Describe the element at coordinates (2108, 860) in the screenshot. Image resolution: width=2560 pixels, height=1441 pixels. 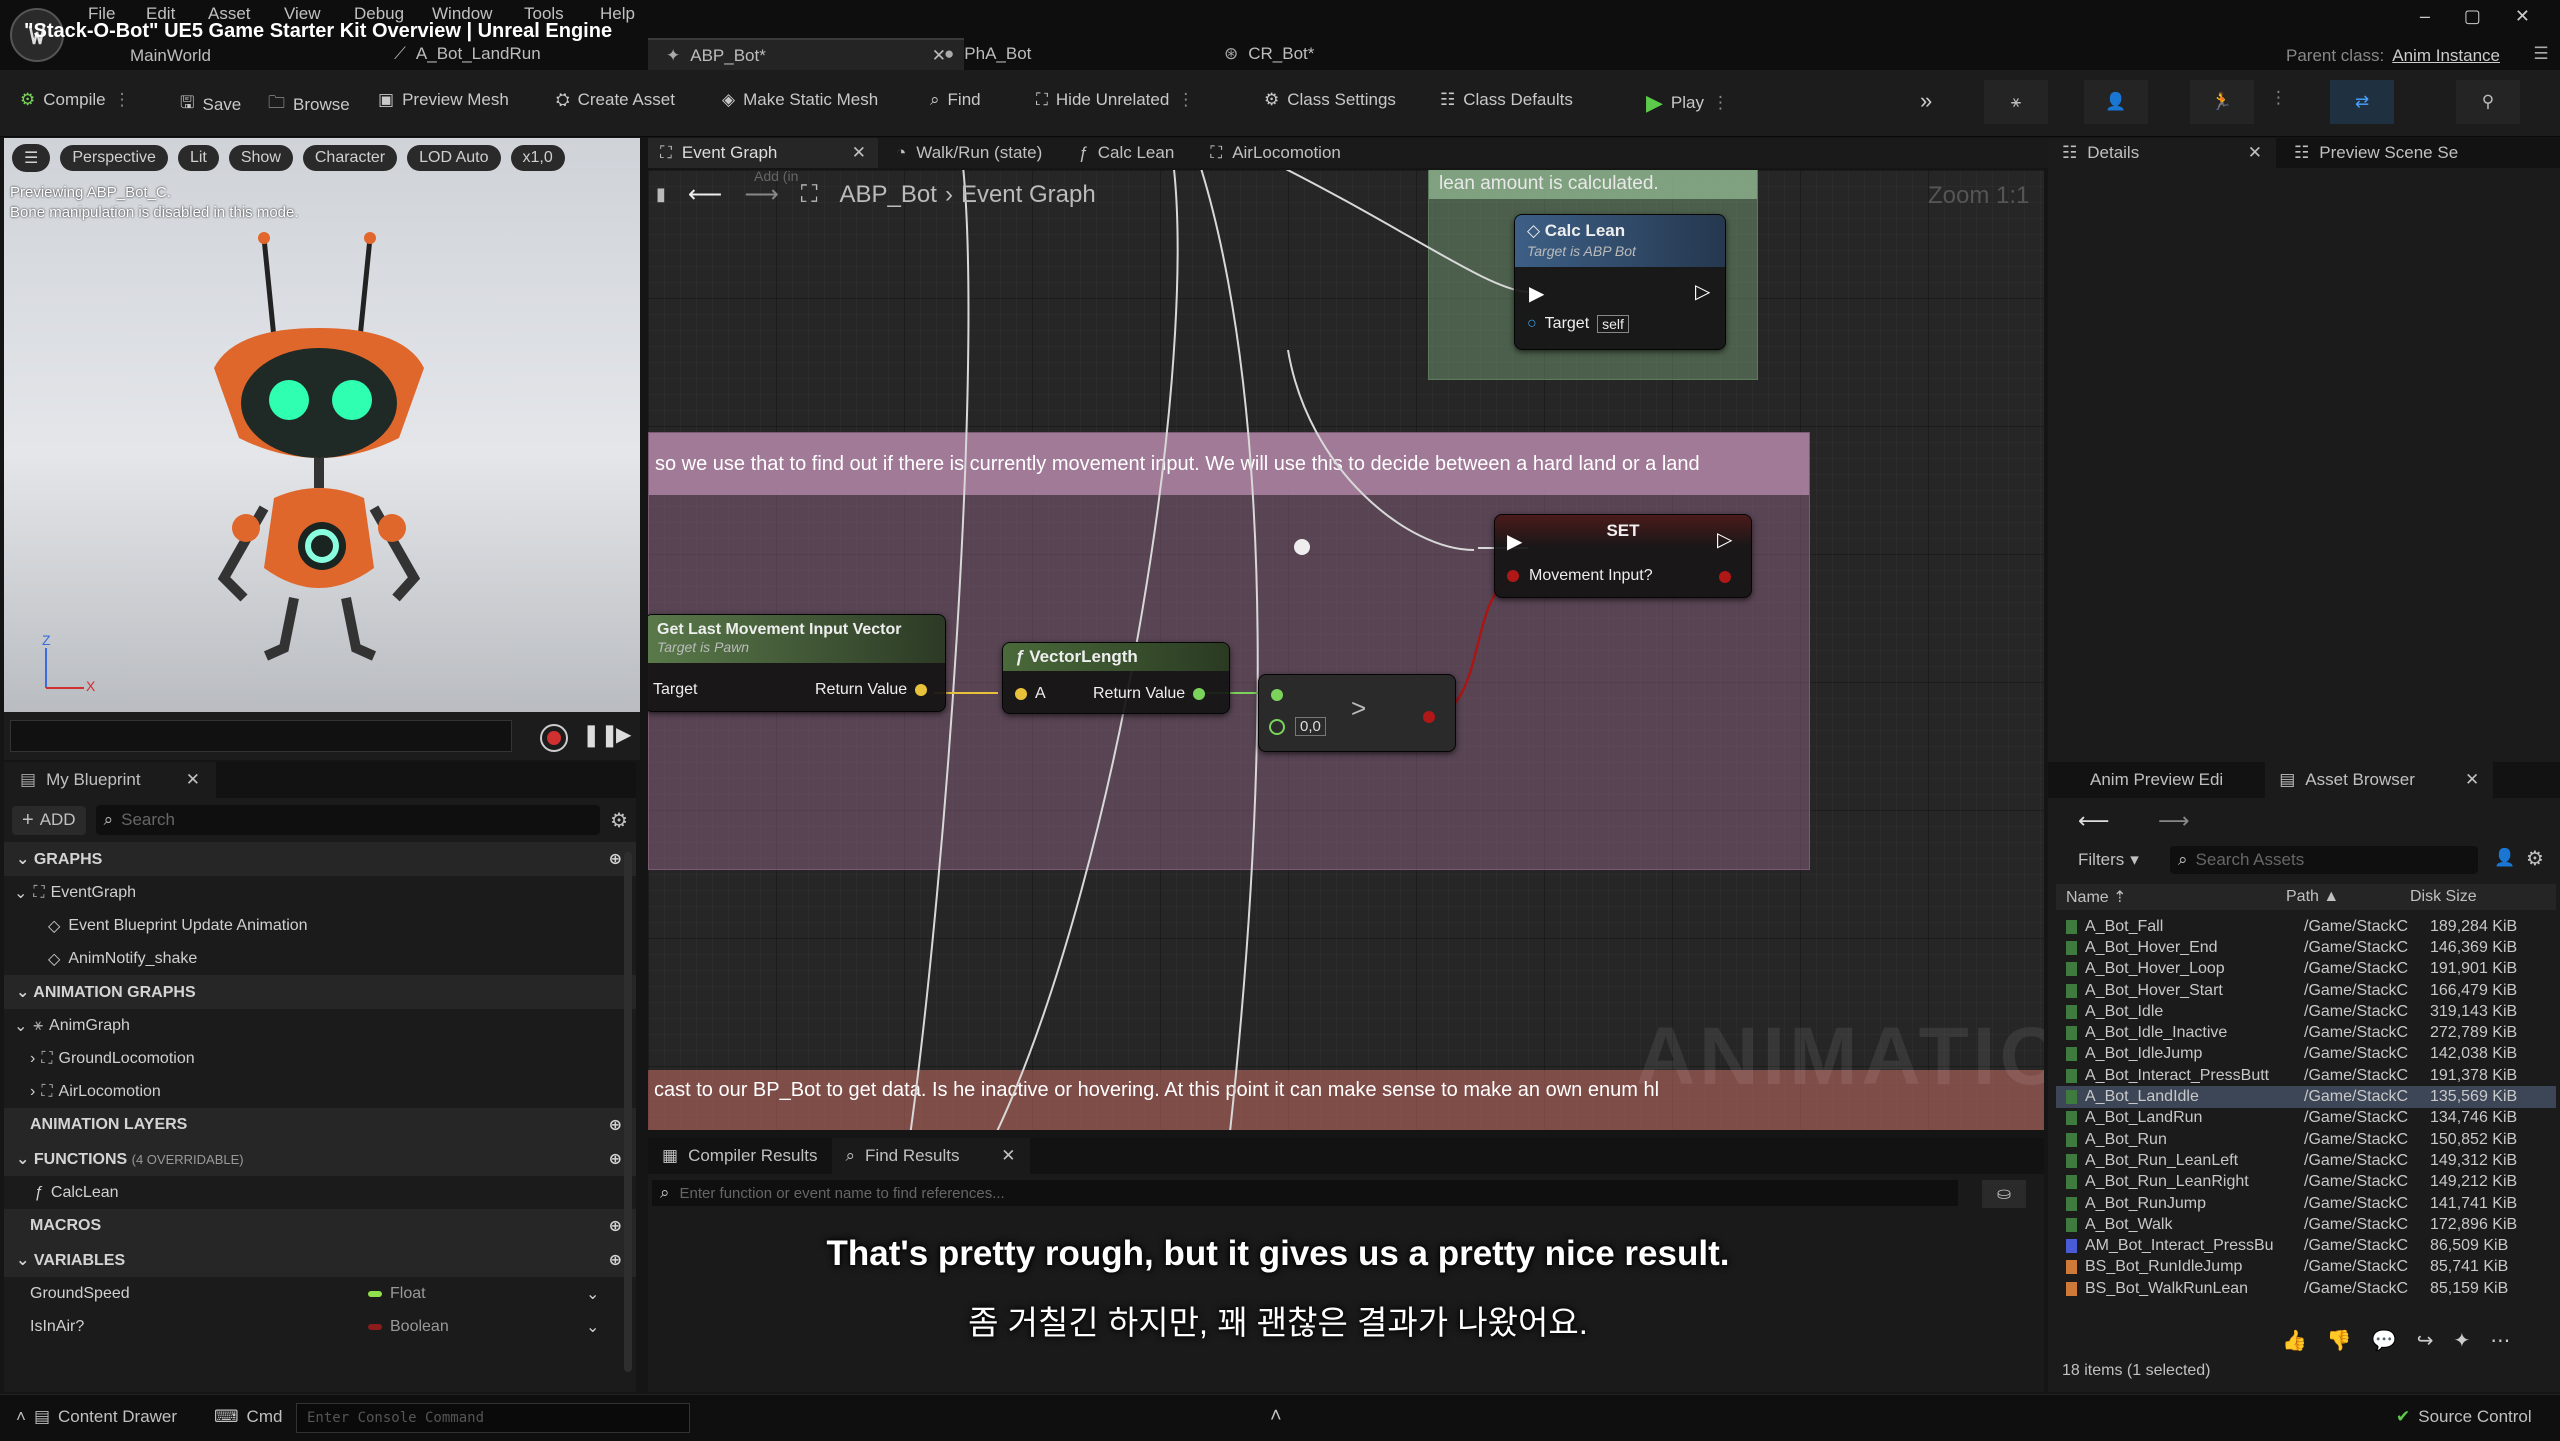
I see `filters-dropdown: Filters ▾` at that location.